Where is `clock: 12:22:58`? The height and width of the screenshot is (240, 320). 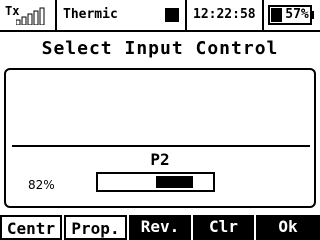 clock: 12:22:58 is located at coordinates (224, 14).